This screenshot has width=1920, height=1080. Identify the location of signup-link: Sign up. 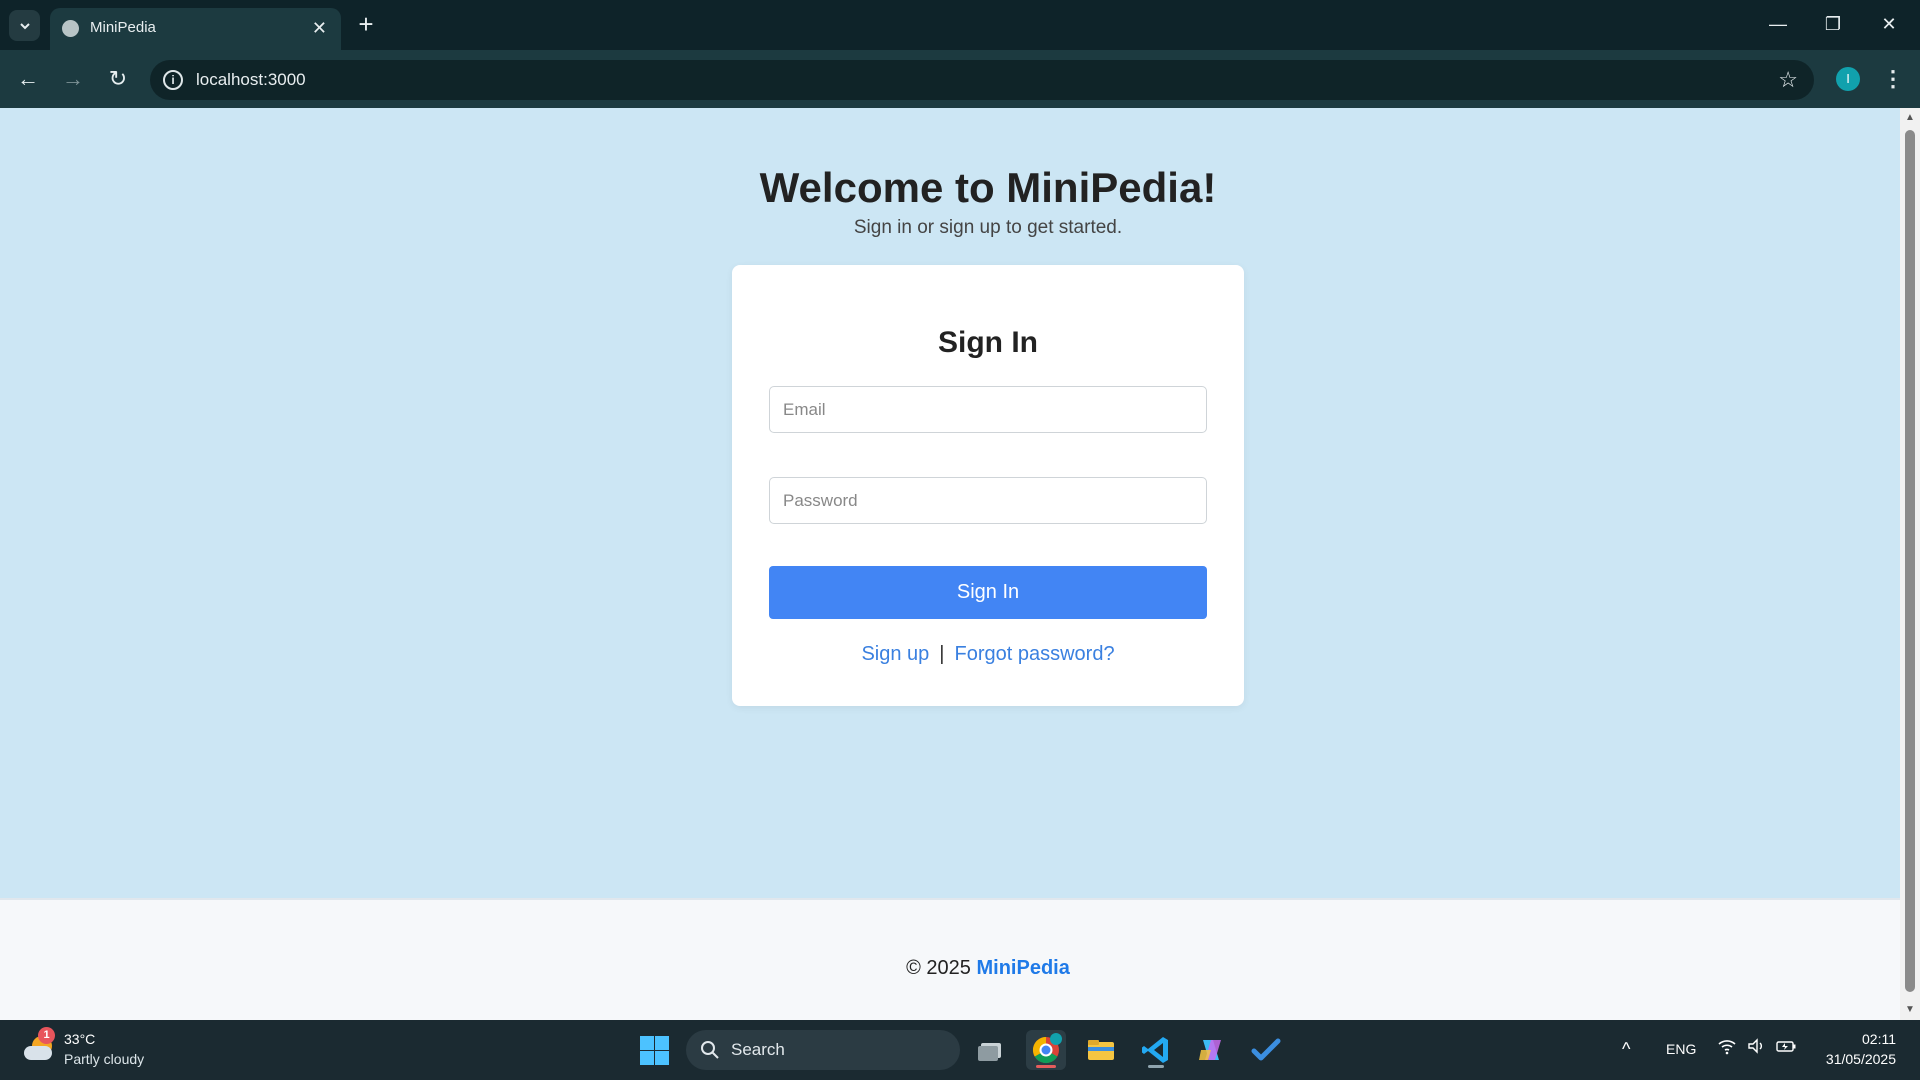
(895, 654).